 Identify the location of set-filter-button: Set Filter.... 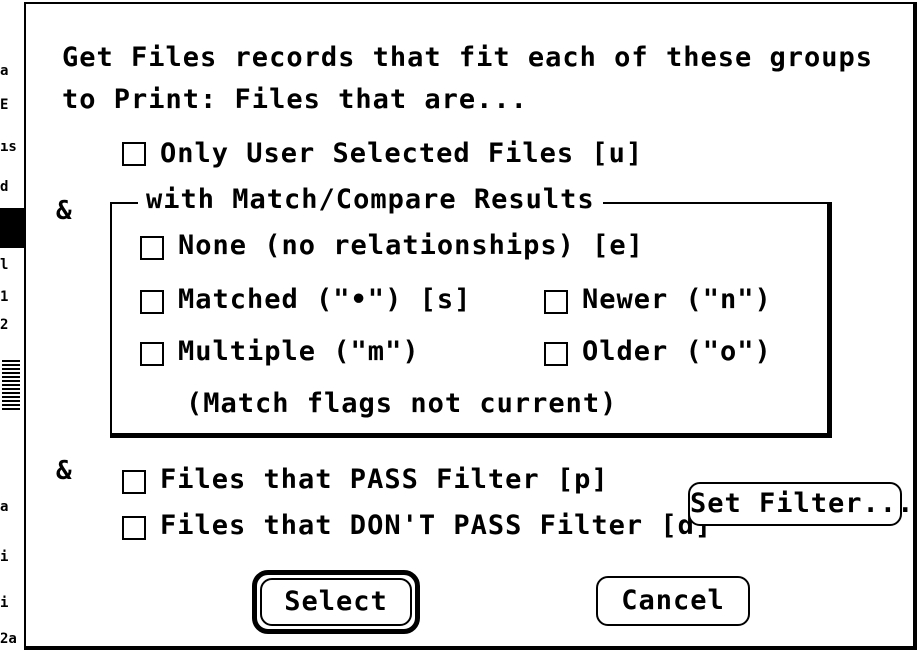
(800, 504).